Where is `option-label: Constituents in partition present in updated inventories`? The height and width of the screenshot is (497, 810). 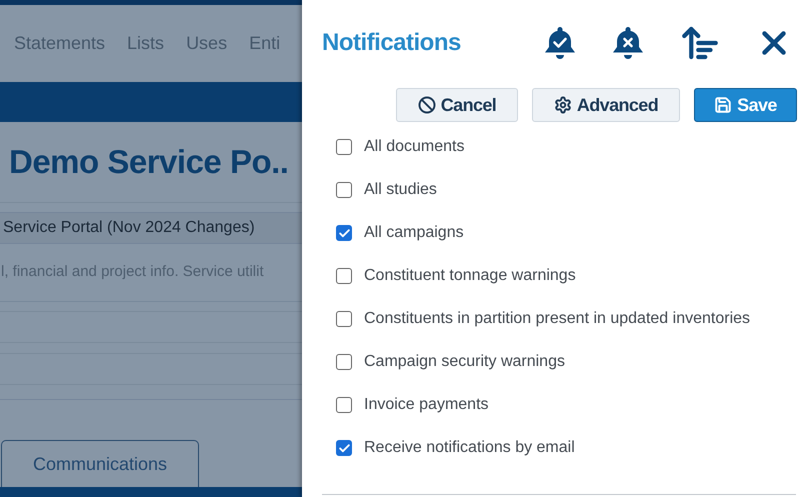
option-label: Constituents in partition present in updated inventories is located at coordinates (557, 319).